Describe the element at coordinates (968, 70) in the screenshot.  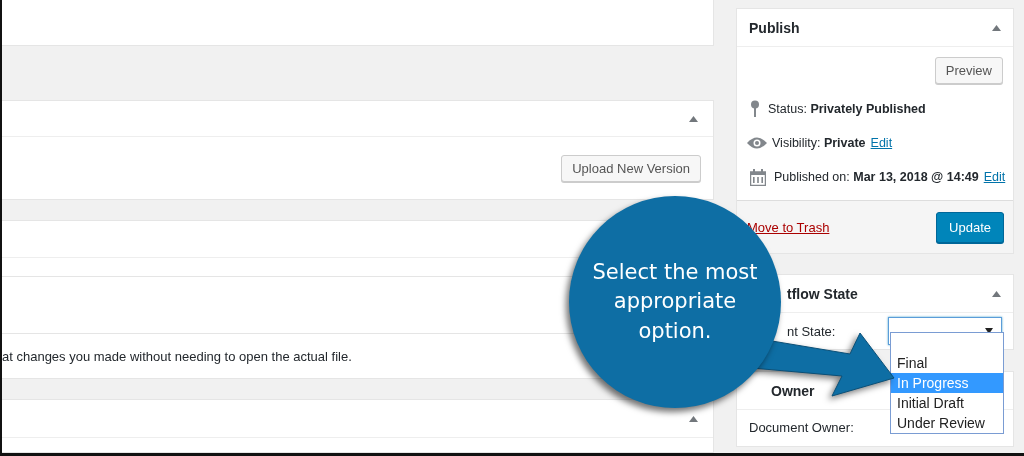
I see `preview-button: Preview` at that location.